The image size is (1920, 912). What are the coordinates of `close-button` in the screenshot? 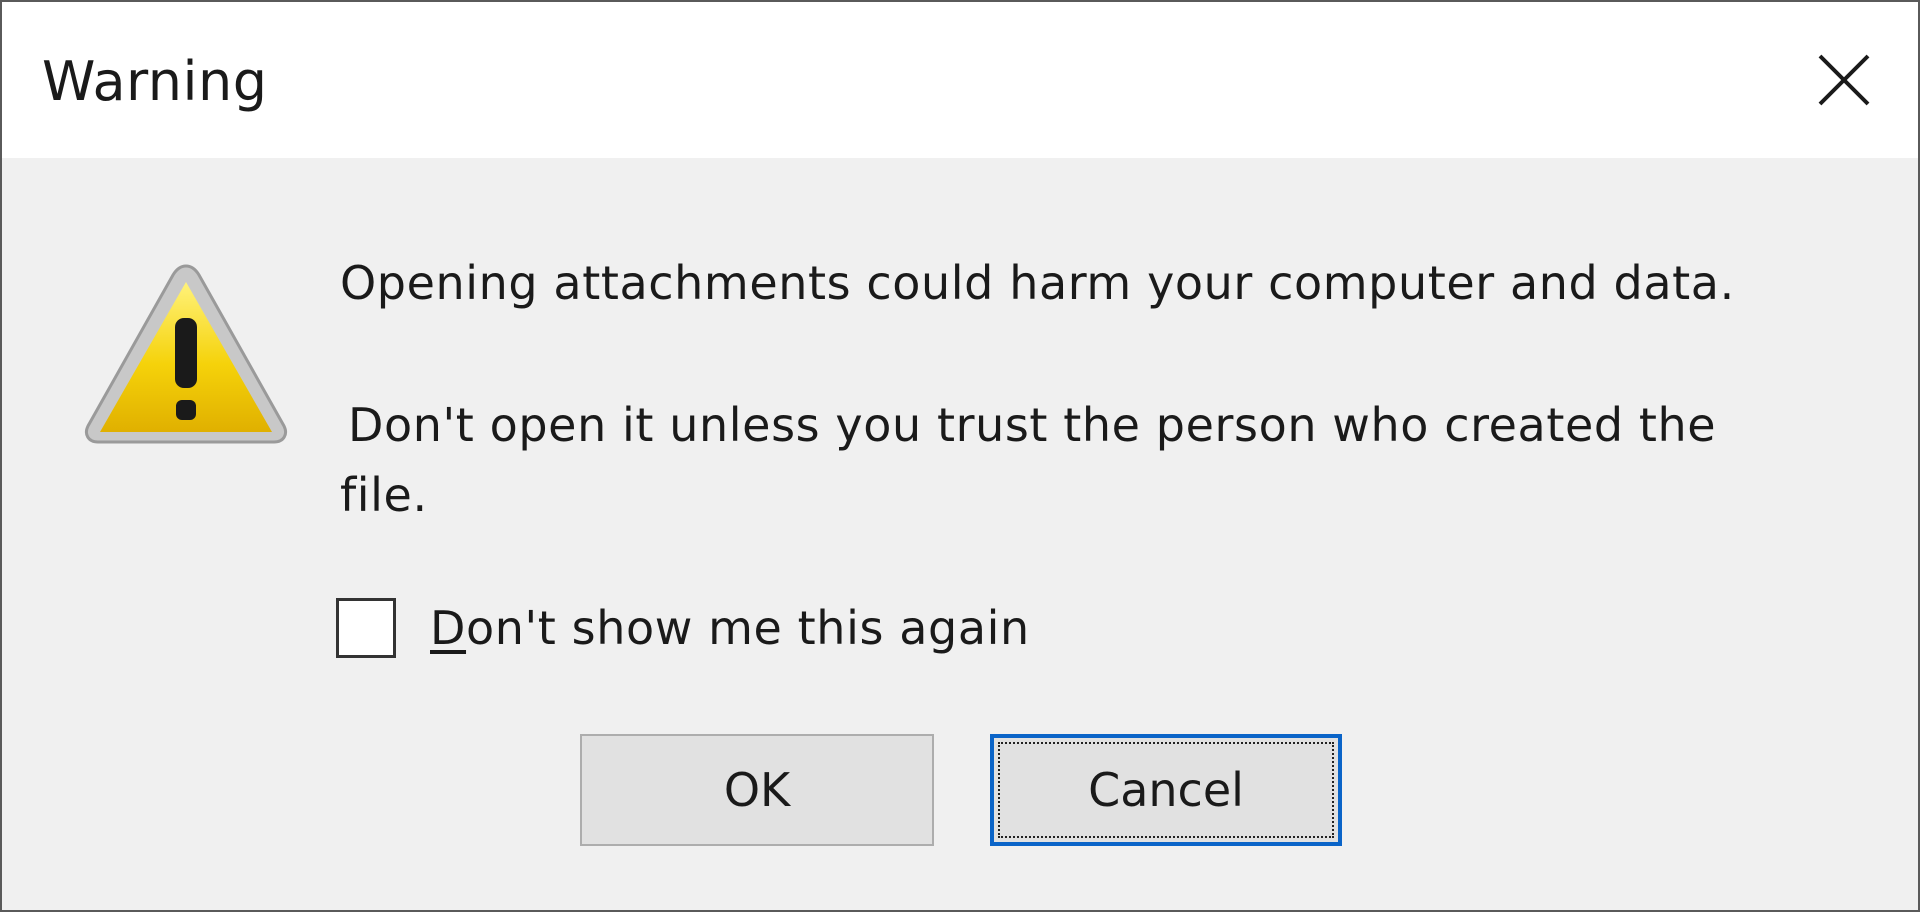 It's located at (1844, 80).